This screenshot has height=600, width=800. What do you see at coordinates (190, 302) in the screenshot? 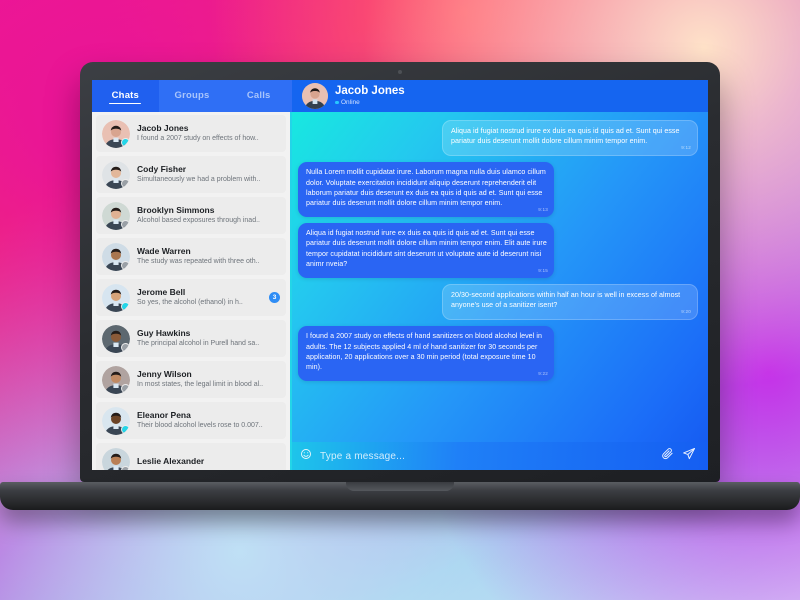
I see `chat-item-preview: So yes, the alcohol (ethanol) in h..` at bounding box center [190, 302].